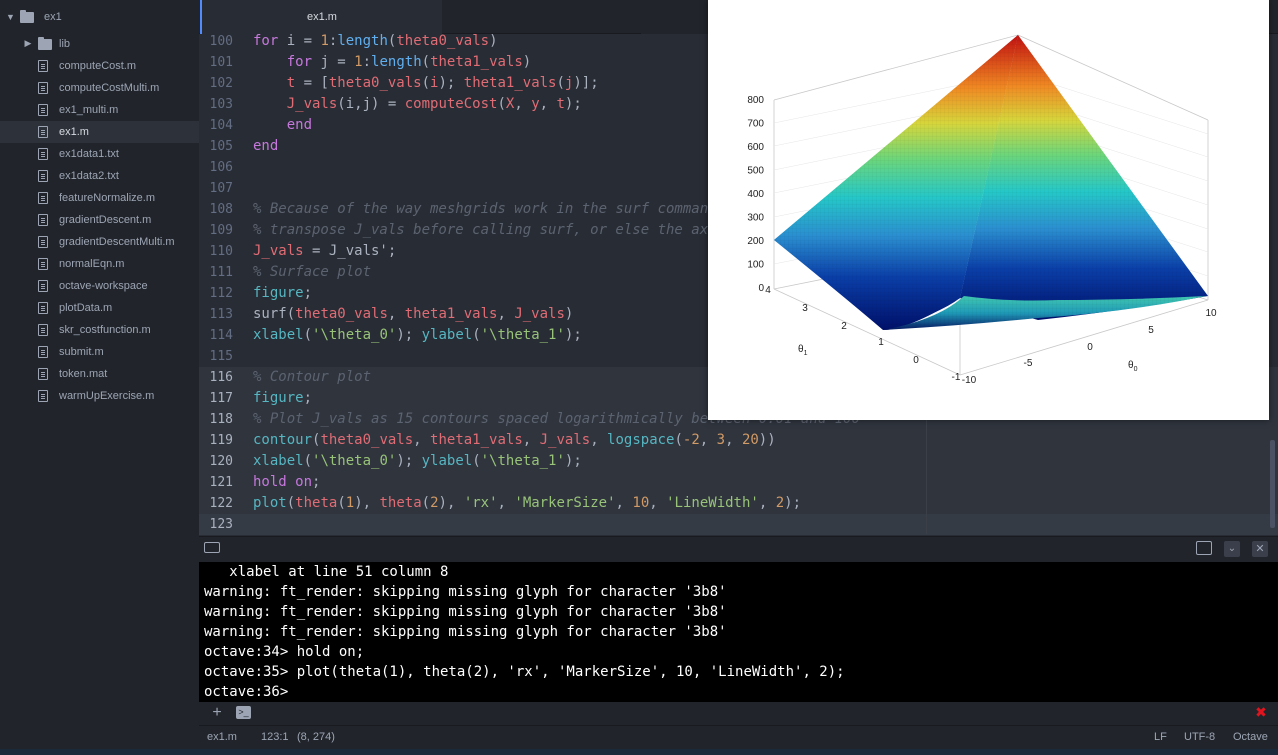  What do you see at coordinates (1232, 549) in the screenshot?
I see `chevron-down-icon: ⌄` at bounding box center [1232, 549].